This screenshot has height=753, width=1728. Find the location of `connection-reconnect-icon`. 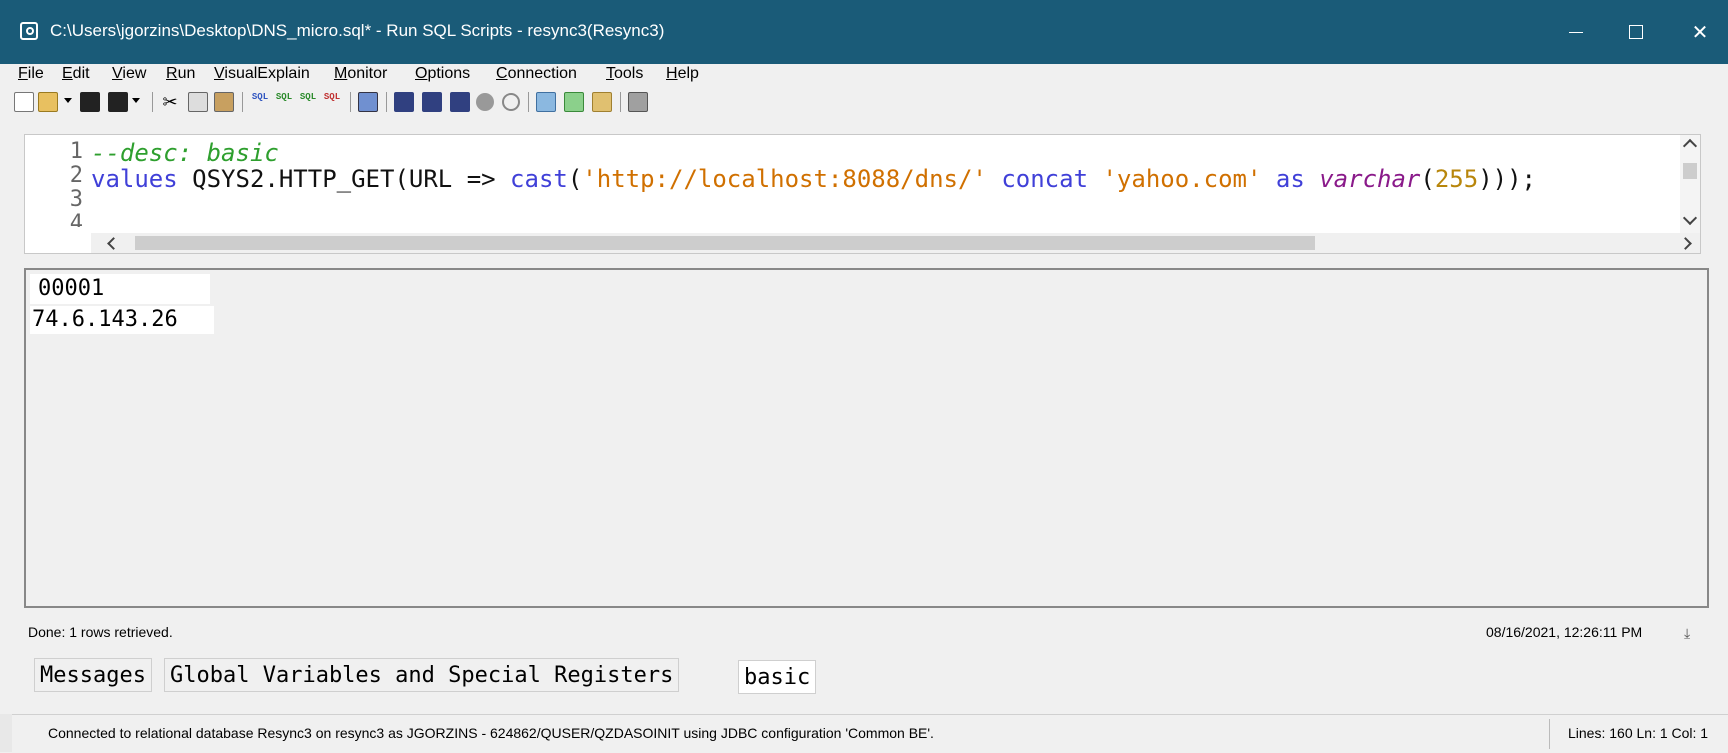

connection-reconnect-icon is located at coordinates (574, 102).